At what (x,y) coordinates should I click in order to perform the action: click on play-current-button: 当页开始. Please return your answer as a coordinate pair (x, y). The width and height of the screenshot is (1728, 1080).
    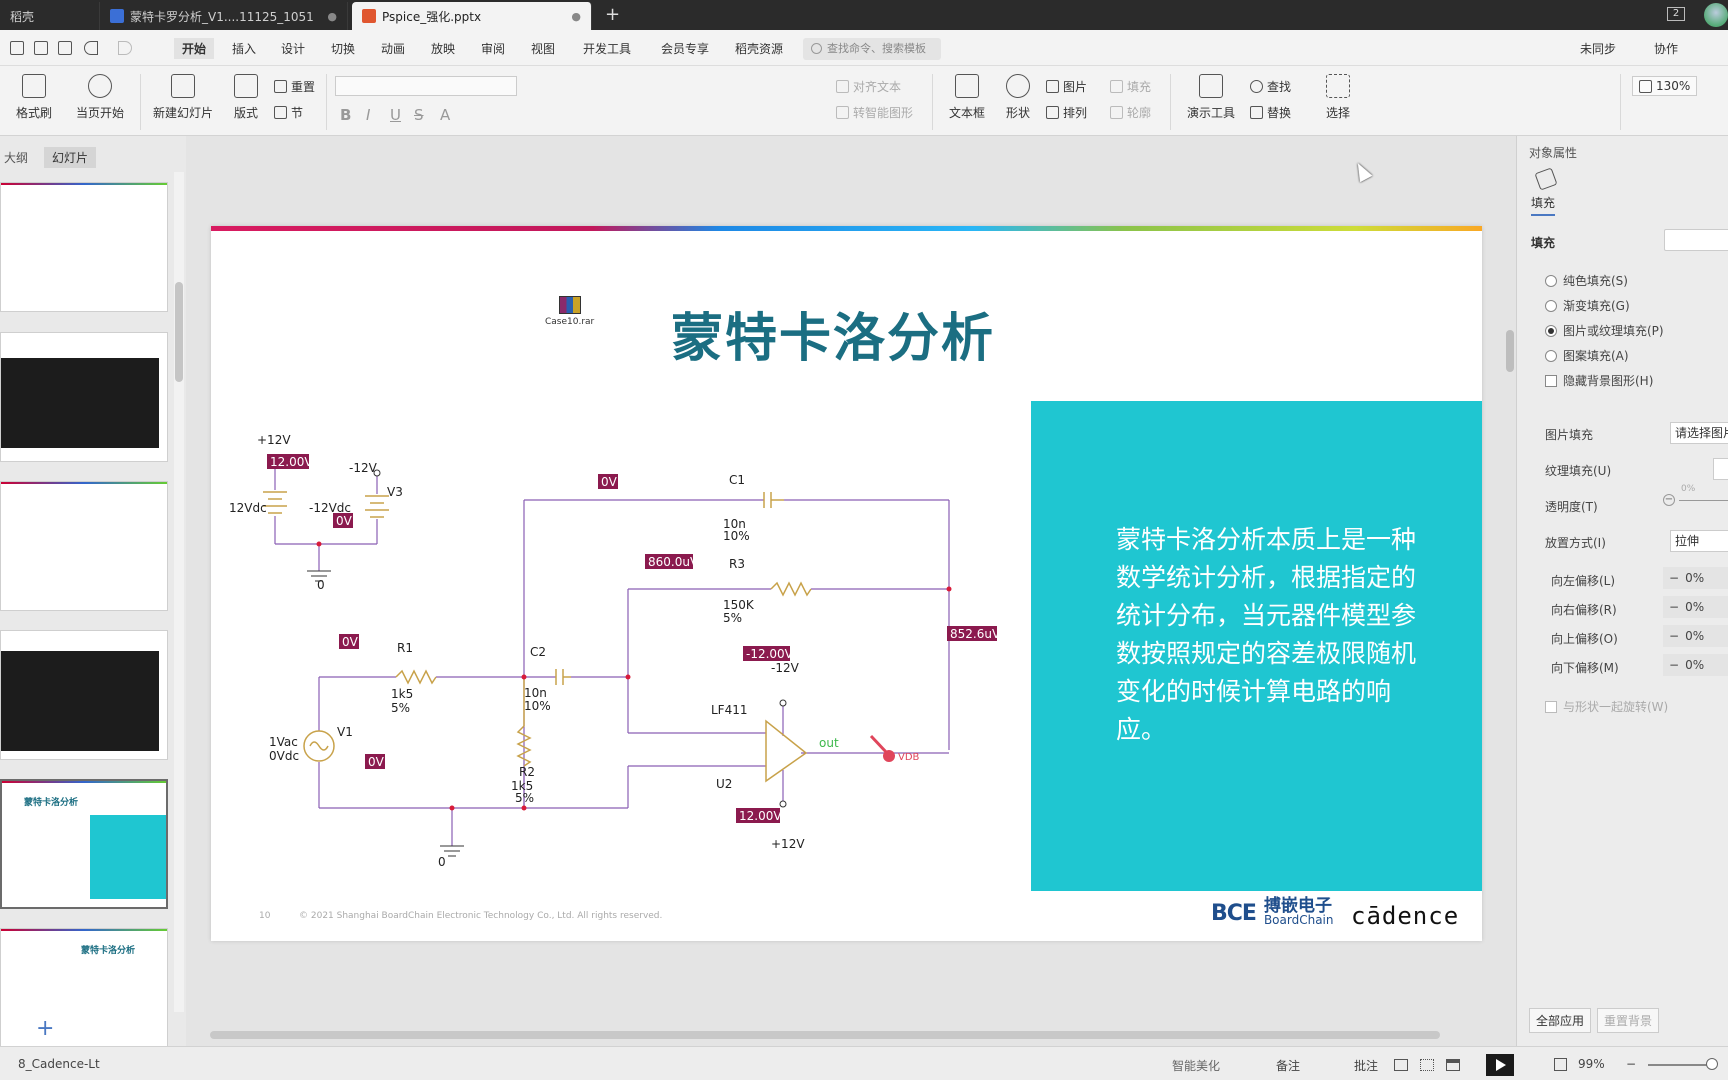
    Looking at the image, I should click on (100, 97).